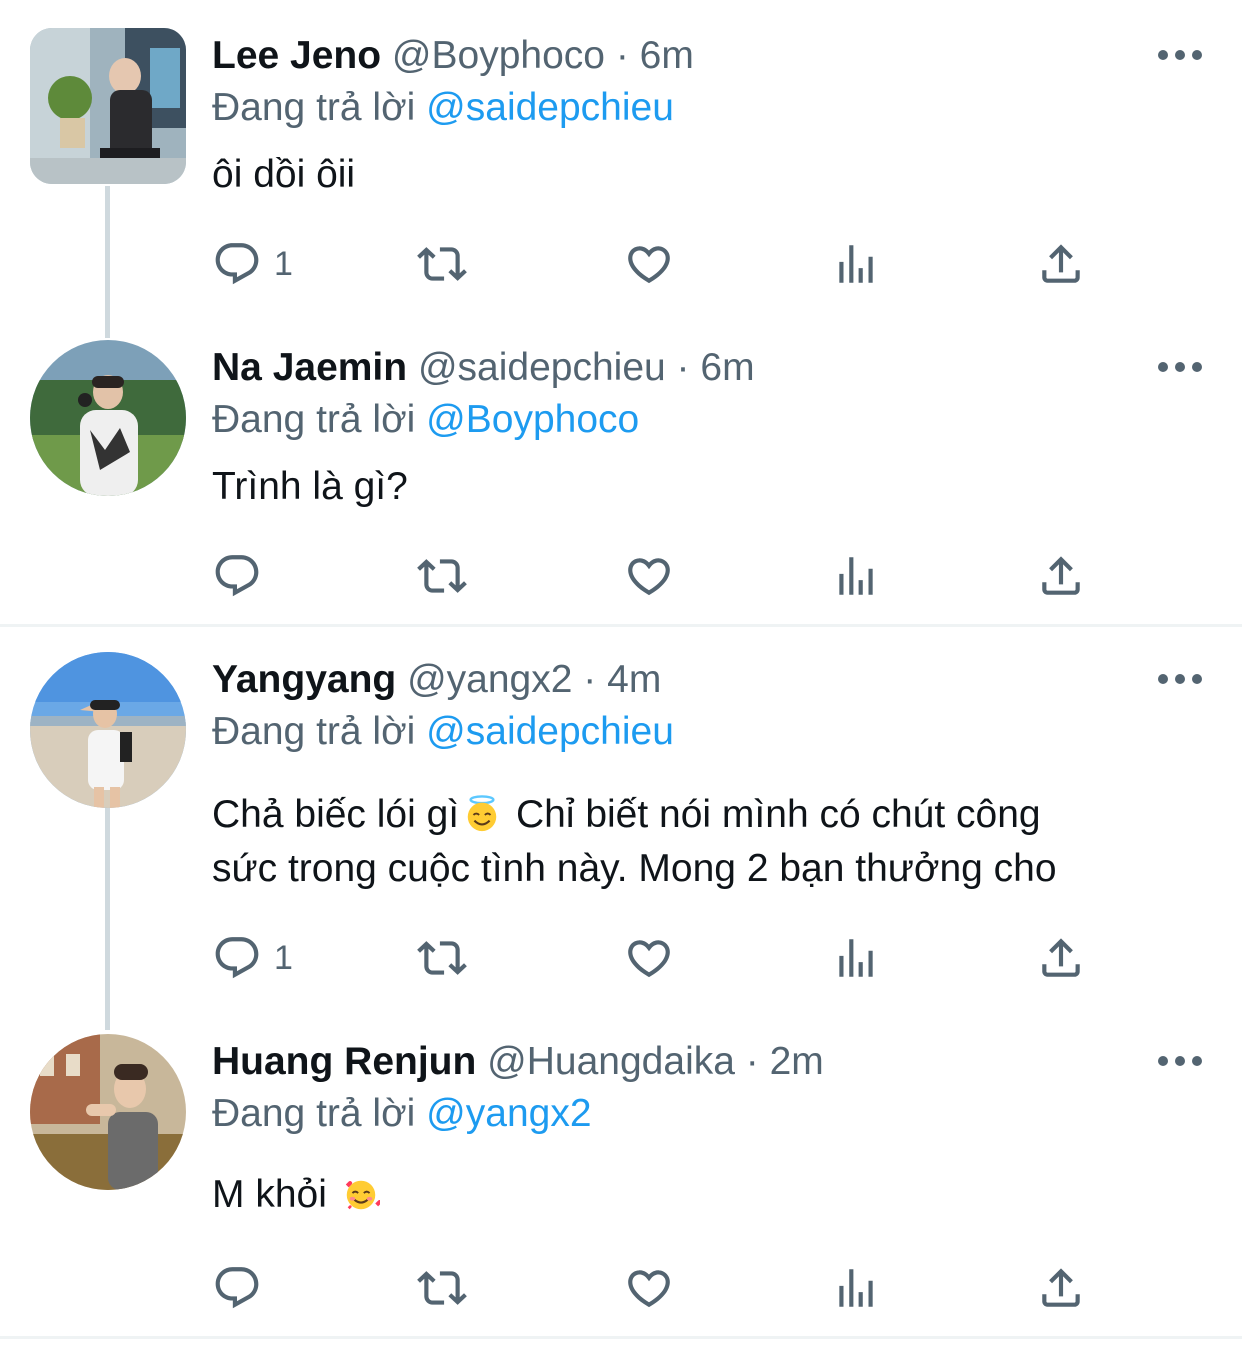 This screenshot has height=1354, width=1242. Describe the element at coordinates (508, 1113) in the screenshot. I see `mention-link: @yangx2` at that location.